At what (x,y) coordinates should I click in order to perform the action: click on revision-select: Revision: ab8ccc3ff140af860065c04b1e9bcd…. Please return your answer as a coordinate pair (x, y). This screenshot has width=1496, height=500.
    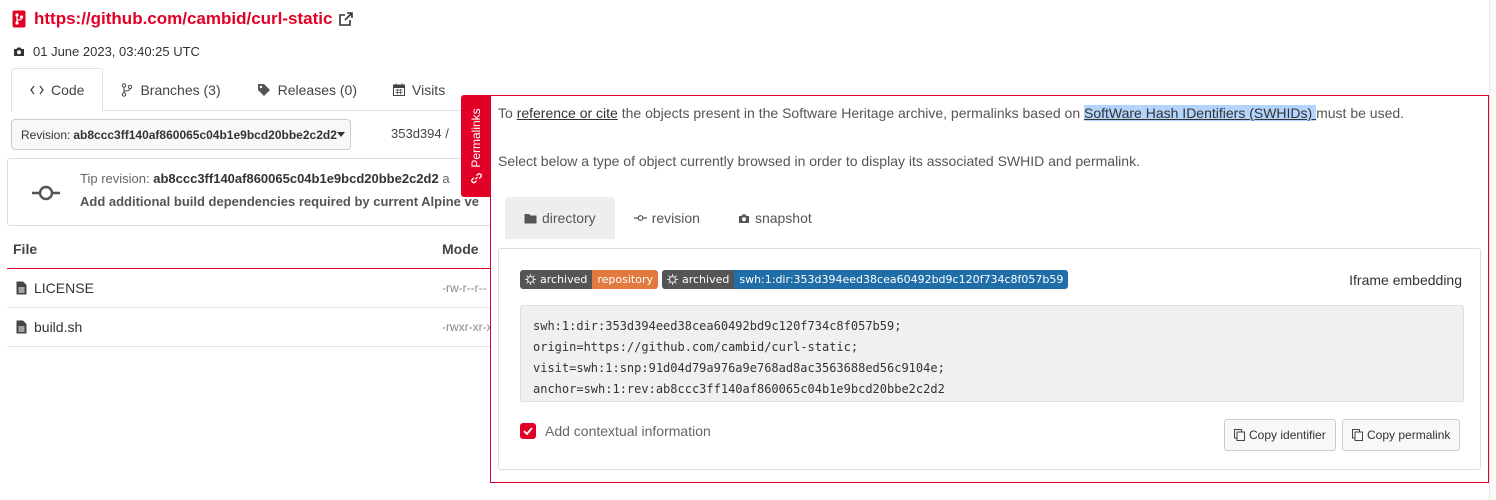
    Looking at the image, I should click on (181, 134).